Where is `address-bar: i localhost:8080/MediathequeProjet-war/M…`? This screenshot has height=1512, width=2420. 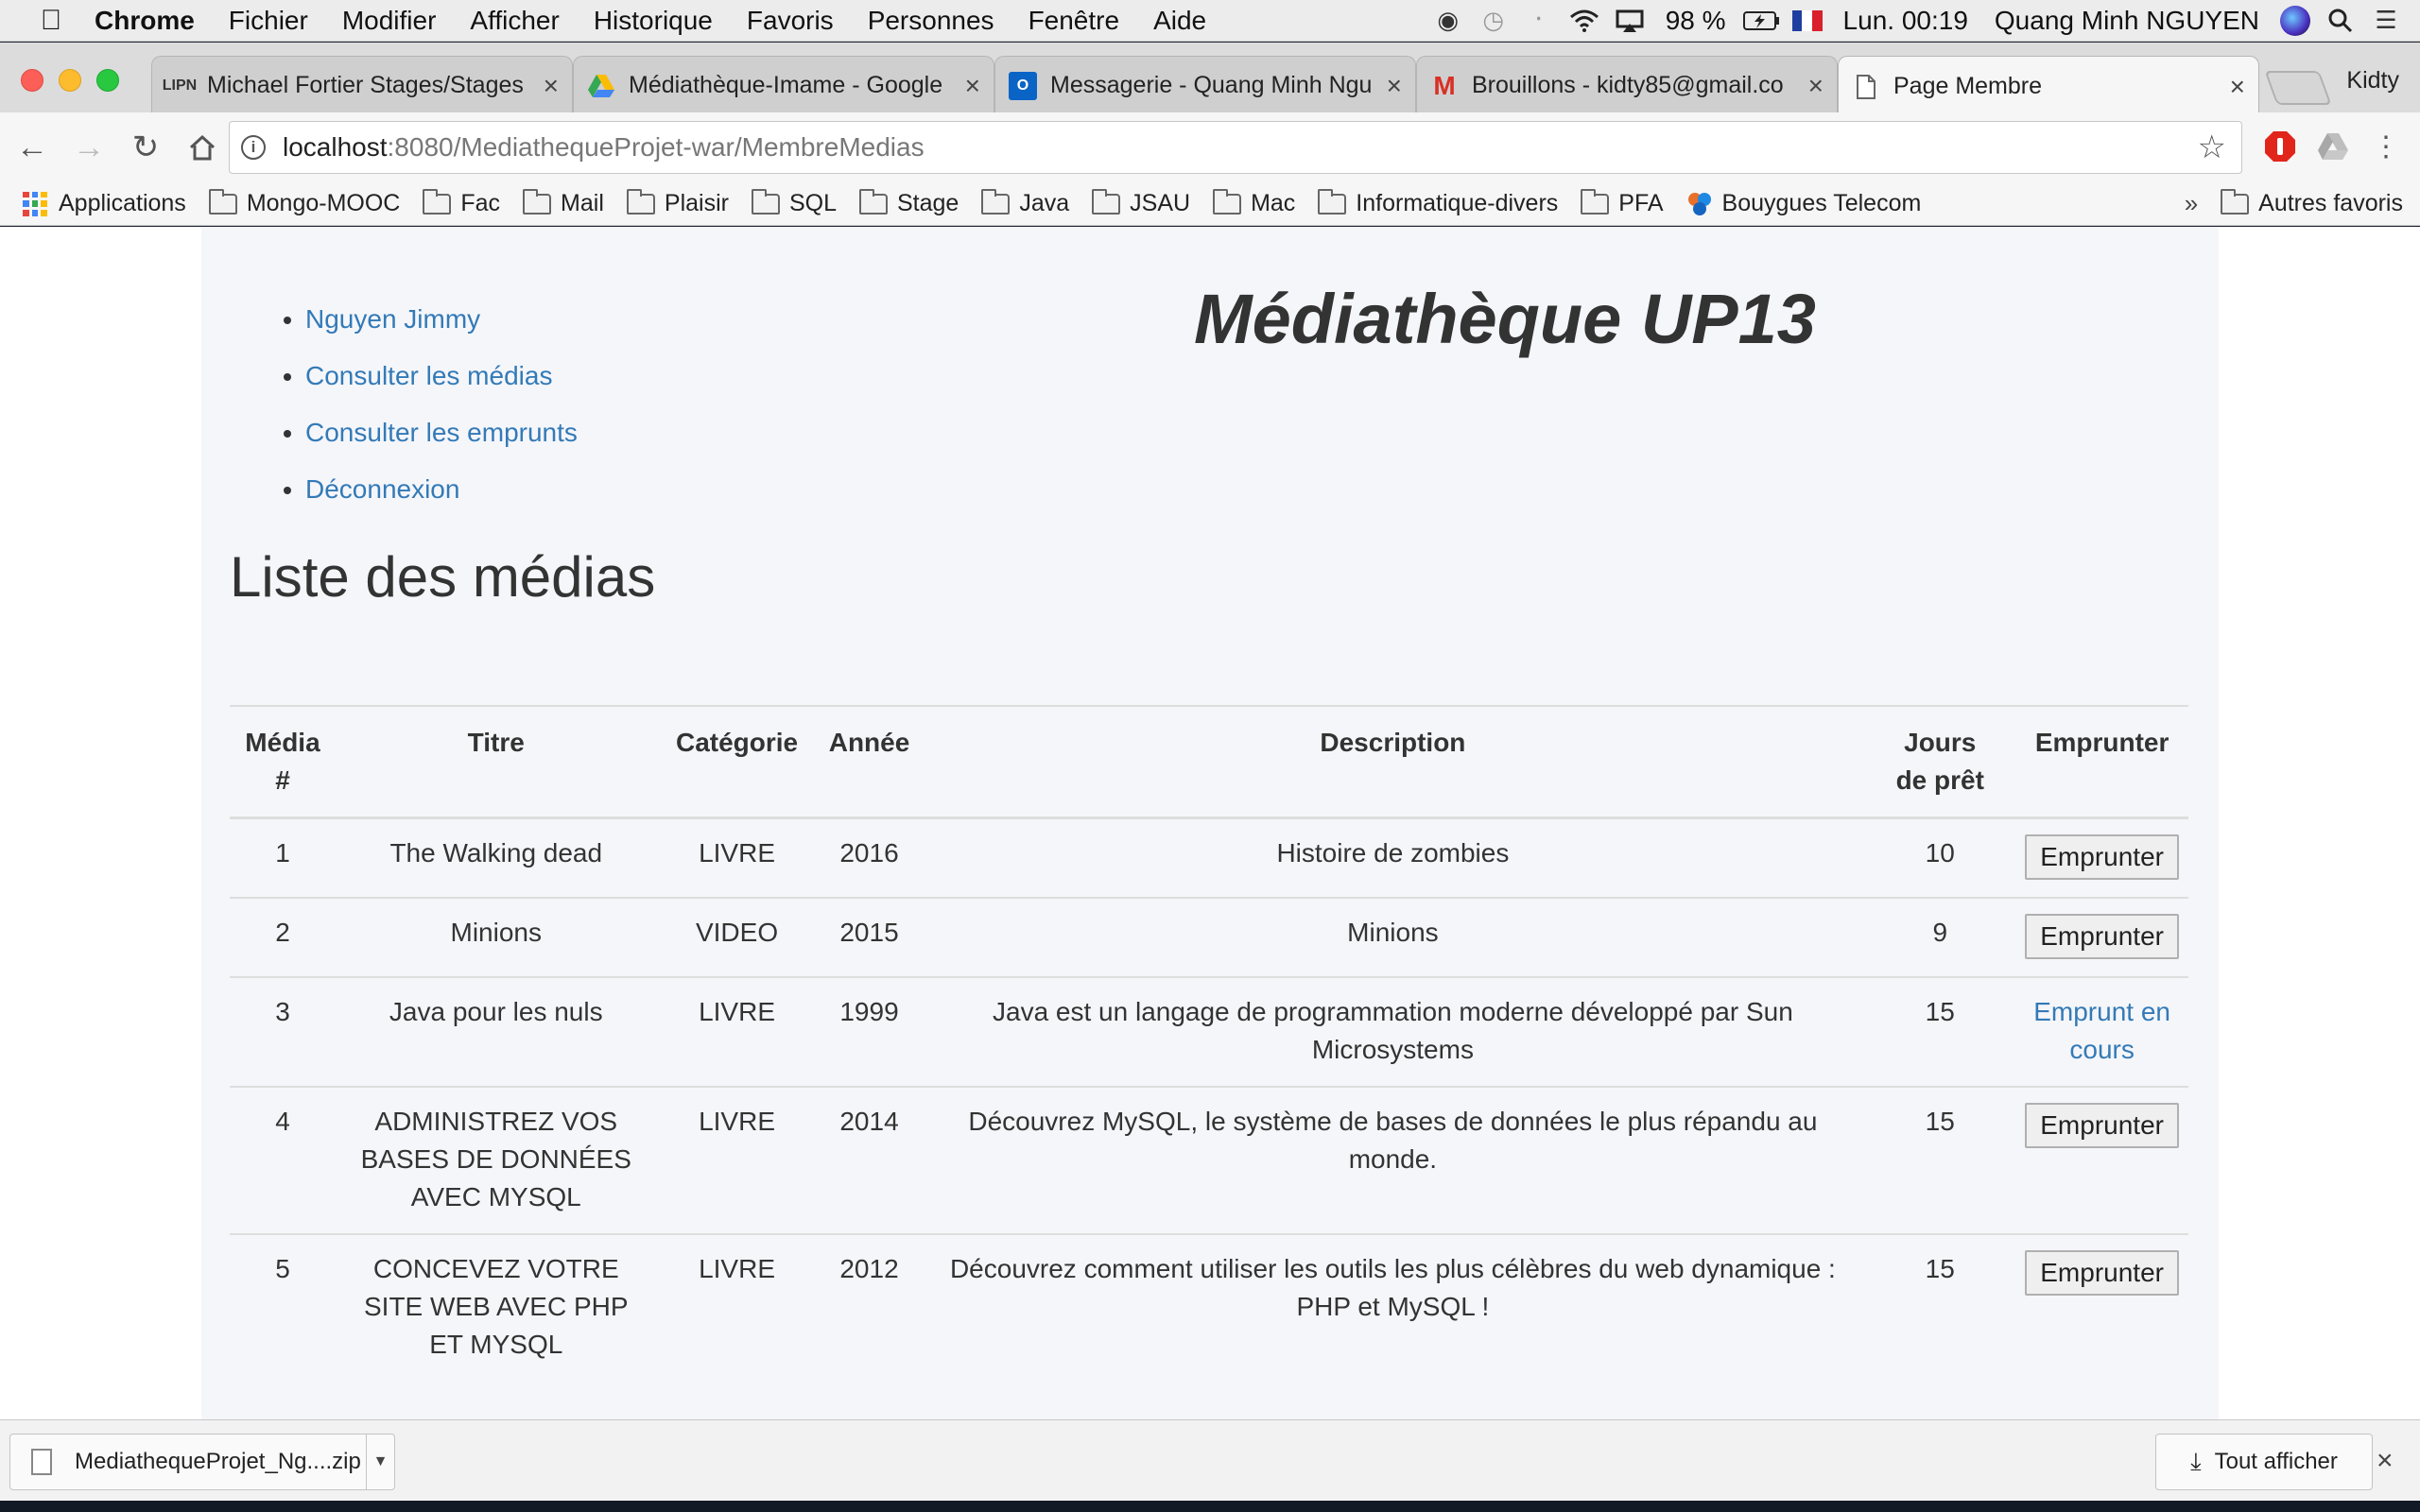
address-bar: i localhost:8080/MediathequeProjet-war/M… is located at coordinates (1235, 147).